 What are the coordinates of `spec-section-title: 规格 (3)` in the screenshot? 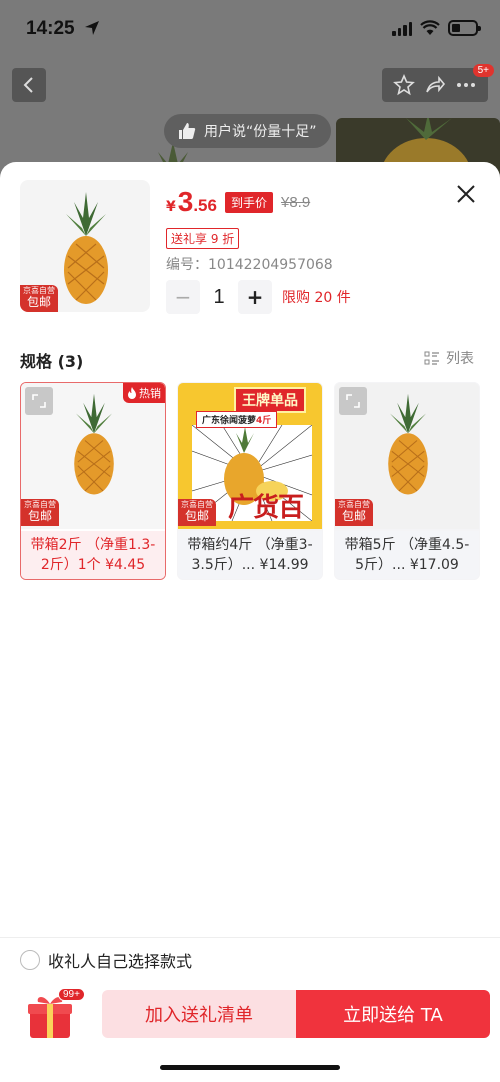 It's located at (52, 361).